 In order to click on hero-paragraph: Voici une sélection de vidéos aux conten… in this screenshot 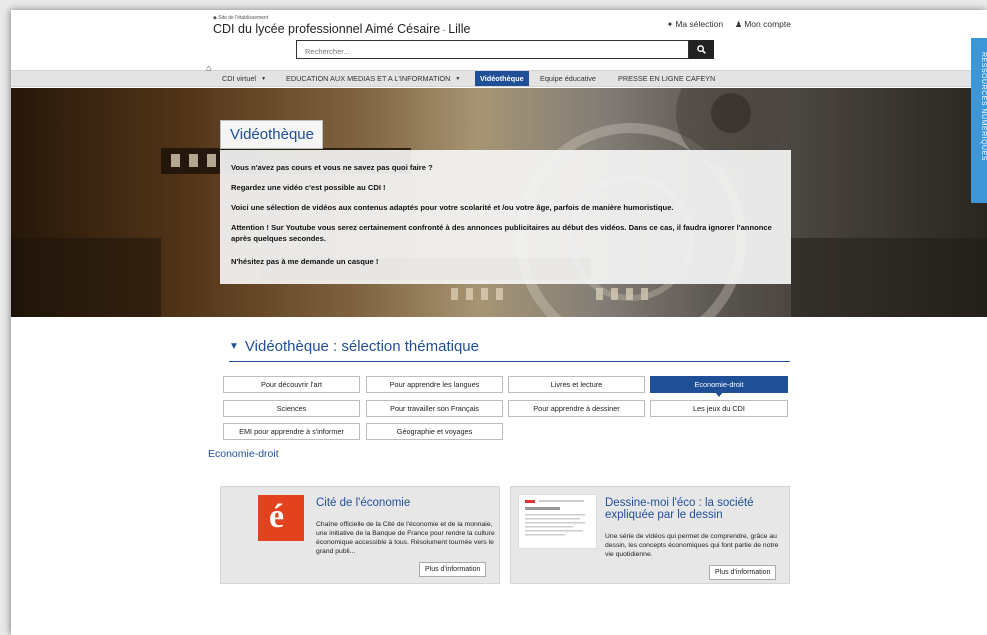, I will do `click(452, 207)`.